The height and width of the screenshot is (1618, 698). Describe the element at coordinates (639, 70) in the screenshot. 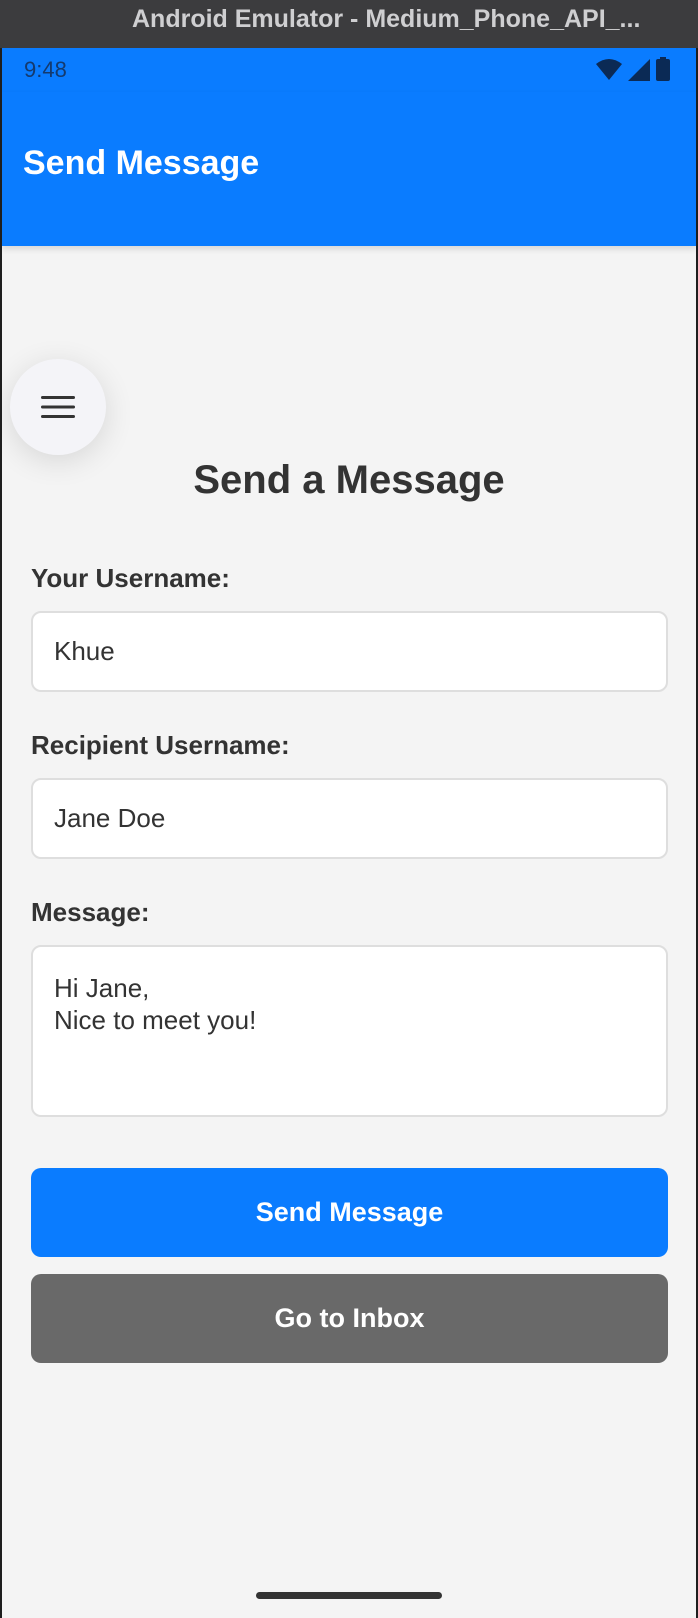

I see `signal-icon` at that location.